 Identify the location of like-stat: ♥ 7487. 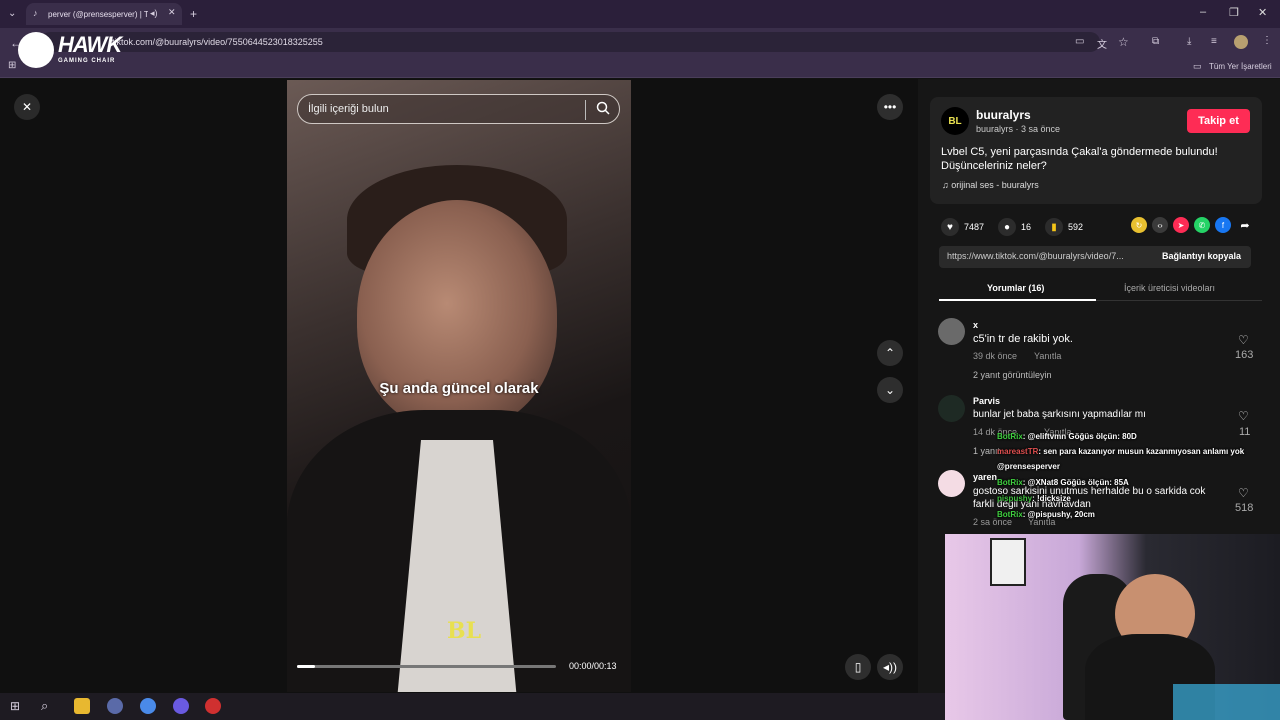
(962, 227).